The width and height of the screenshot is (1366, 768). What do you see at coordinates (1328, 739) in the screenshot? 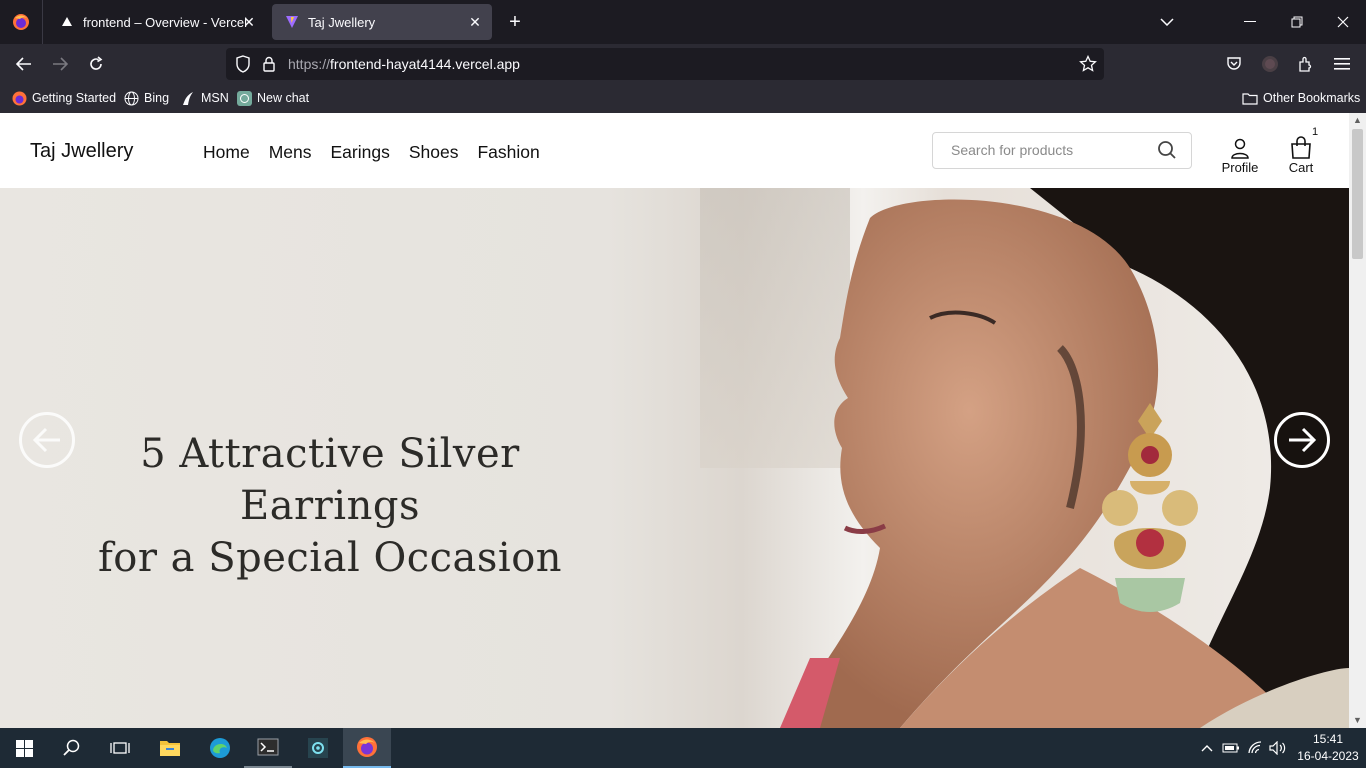
I see `clock-time: 15:41` at bounding box center [1328, 739].